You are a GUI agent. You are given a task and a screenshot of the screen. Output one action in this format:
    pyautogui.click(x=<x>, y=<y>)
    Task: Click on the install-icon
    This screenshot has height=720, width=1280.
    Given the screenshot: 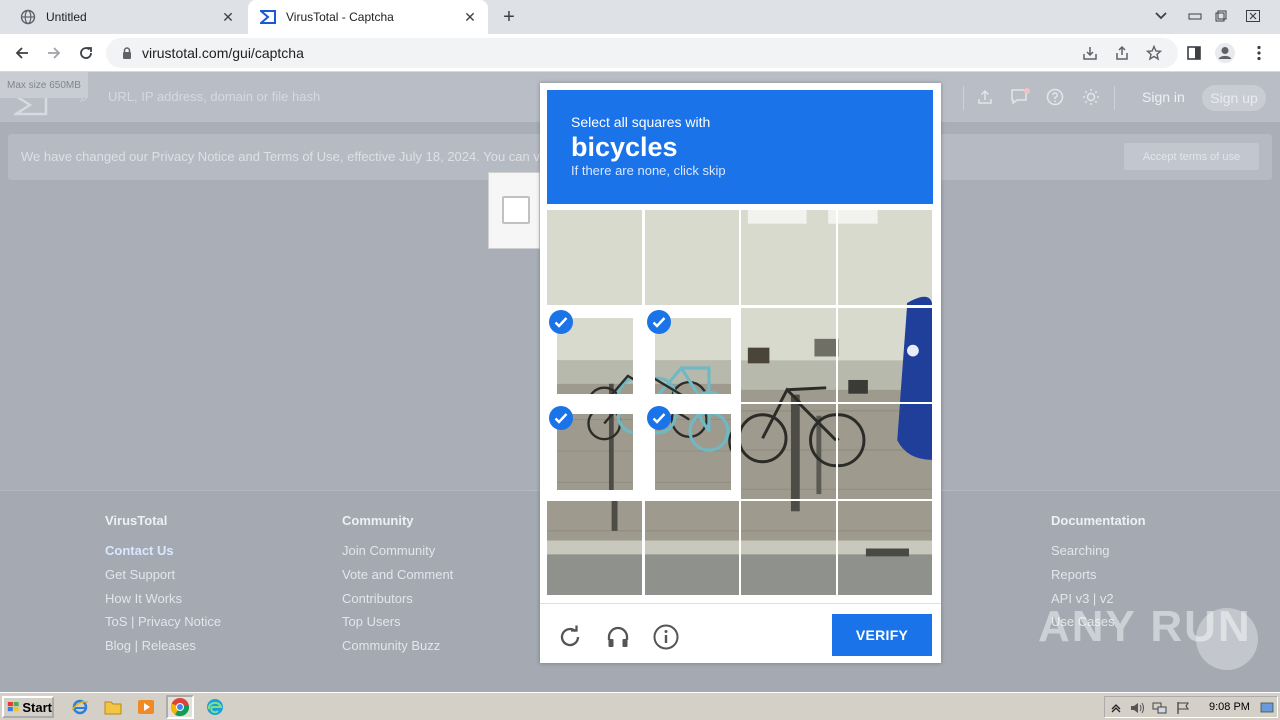 What is the action you would take?
    pyautogui.click(x=1090, y=53)
    